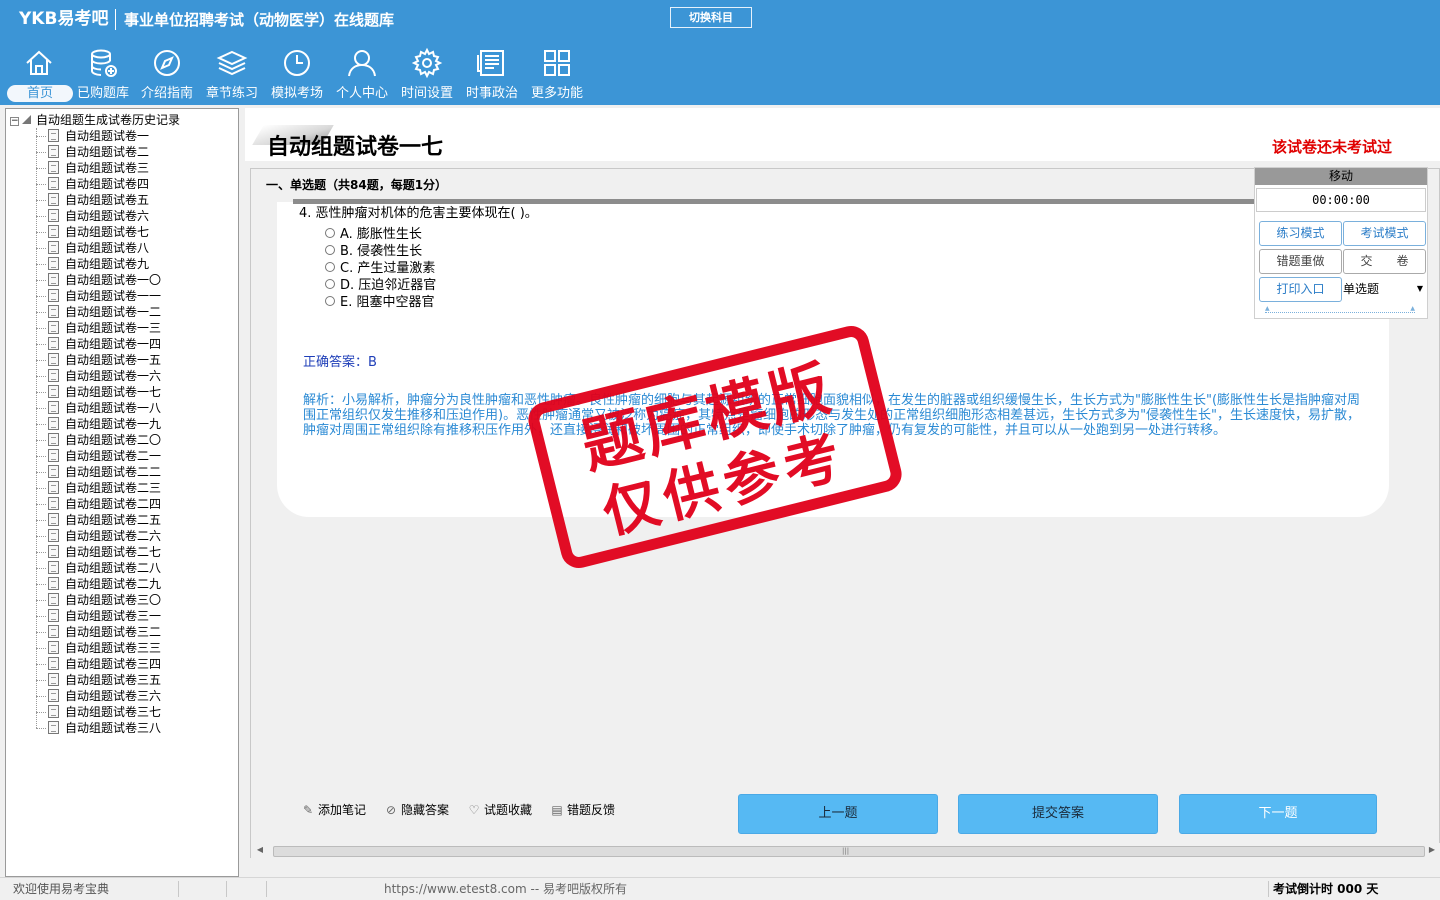  I want to click on tree-item: 自动组题试卷三一, so click(98, 616).